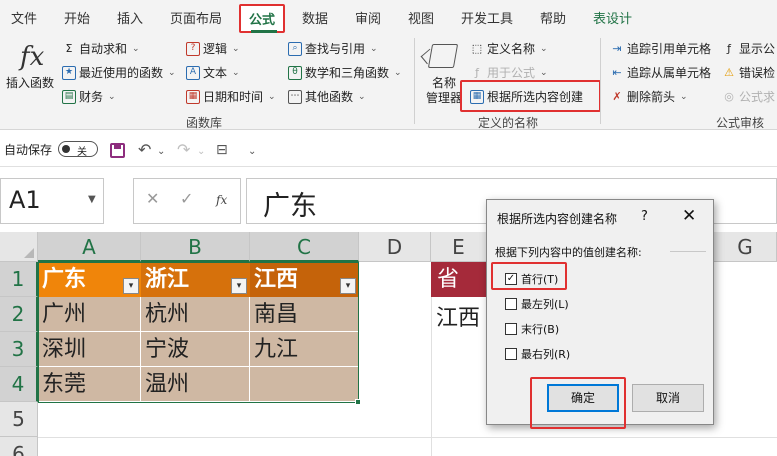 Image resolution: width=777 pixels, height=456 pixels. What do you see at coordinates (117, 150) in the screenshot?
I see `save-icon` at bounding box center [117, 150].